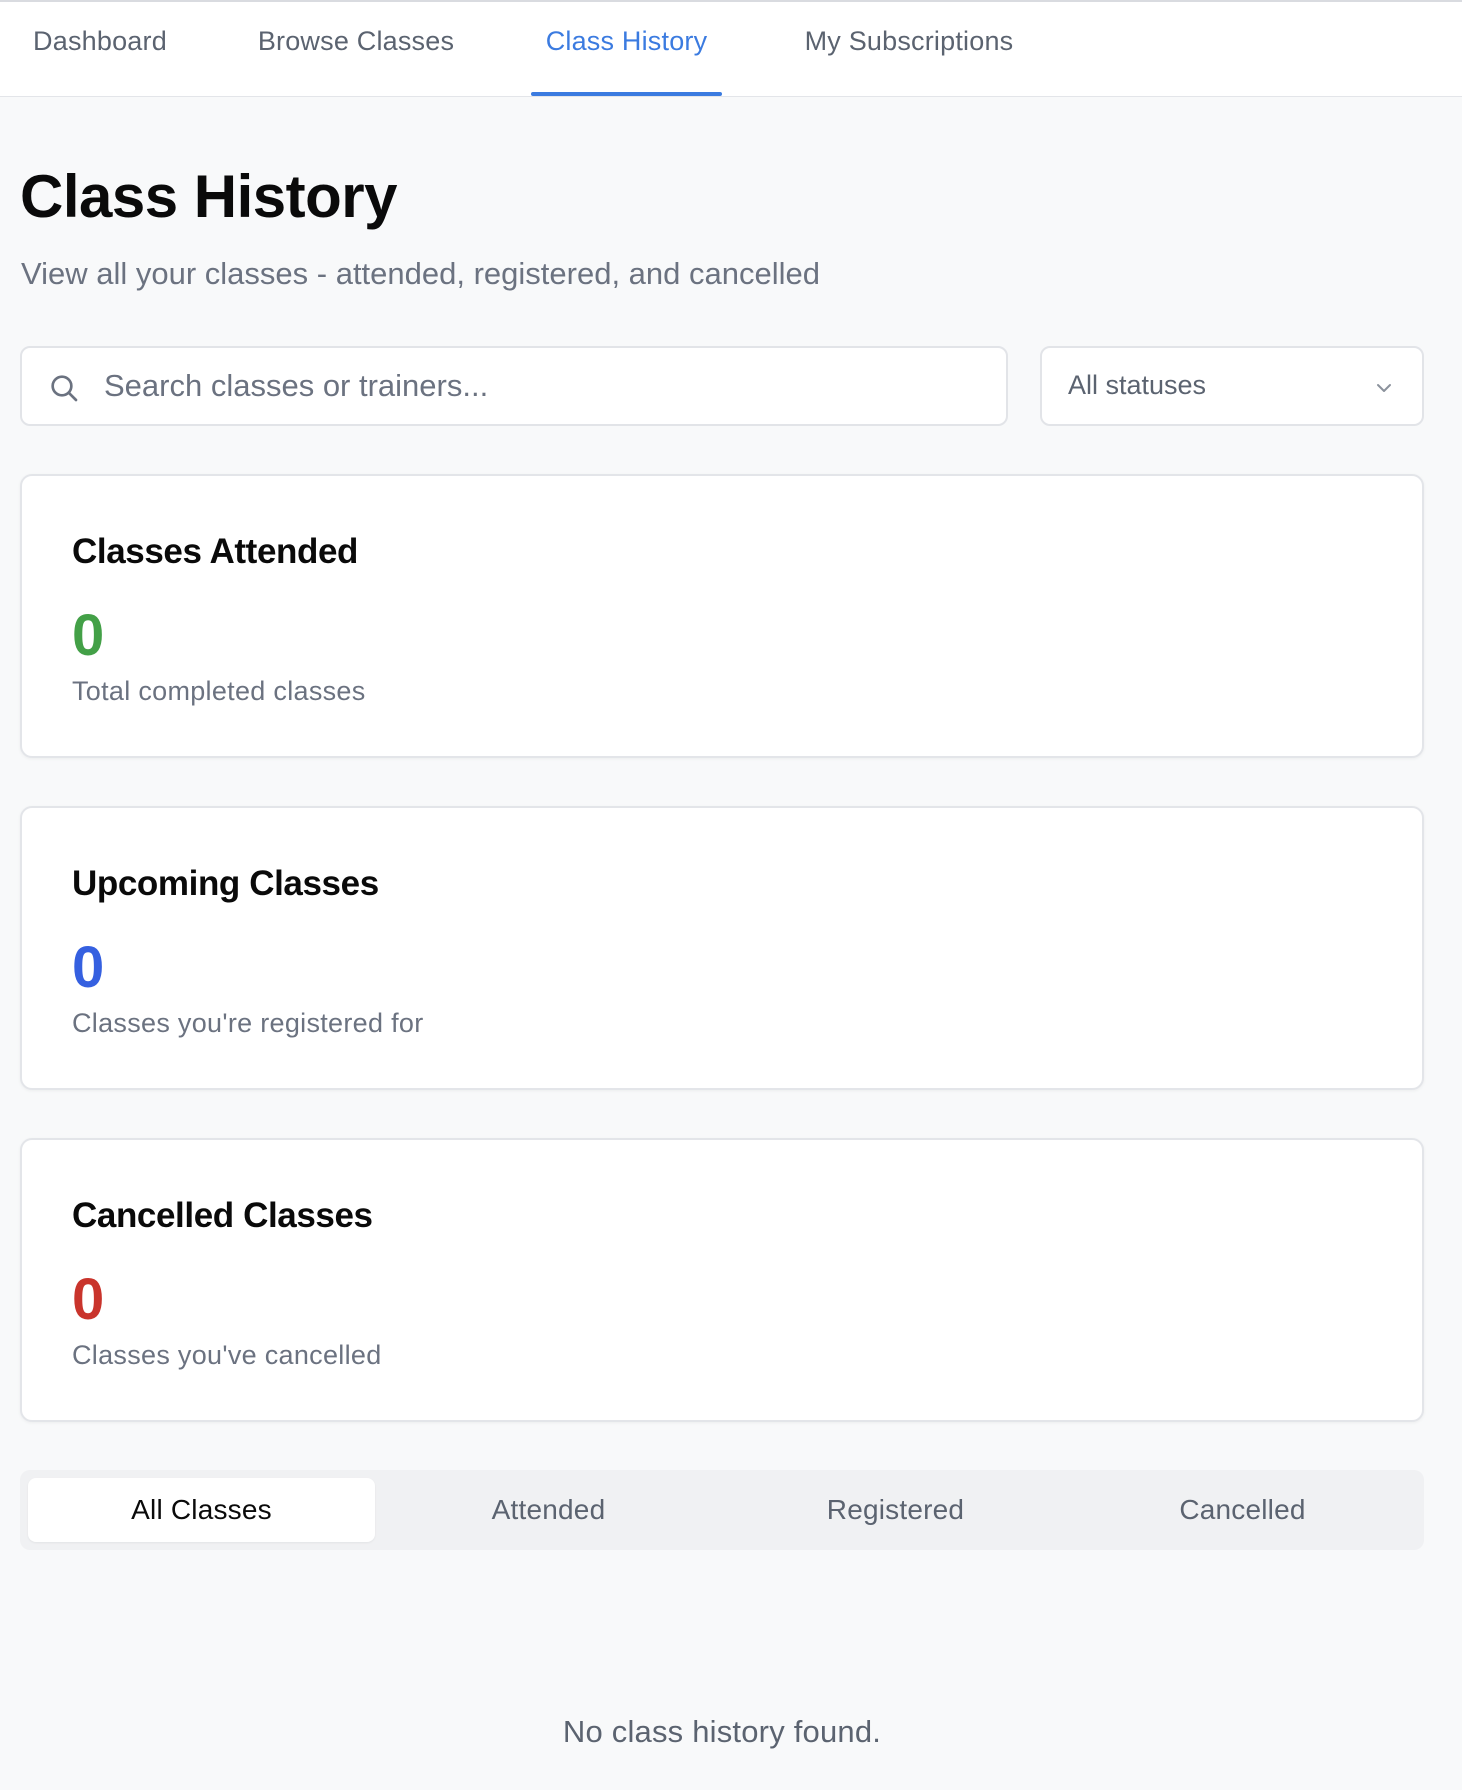 Image resolution: width=1462 pixels, height=1790 pixels. I want to click on tab-cancelled: Cancelled, so click(1242, 1510).